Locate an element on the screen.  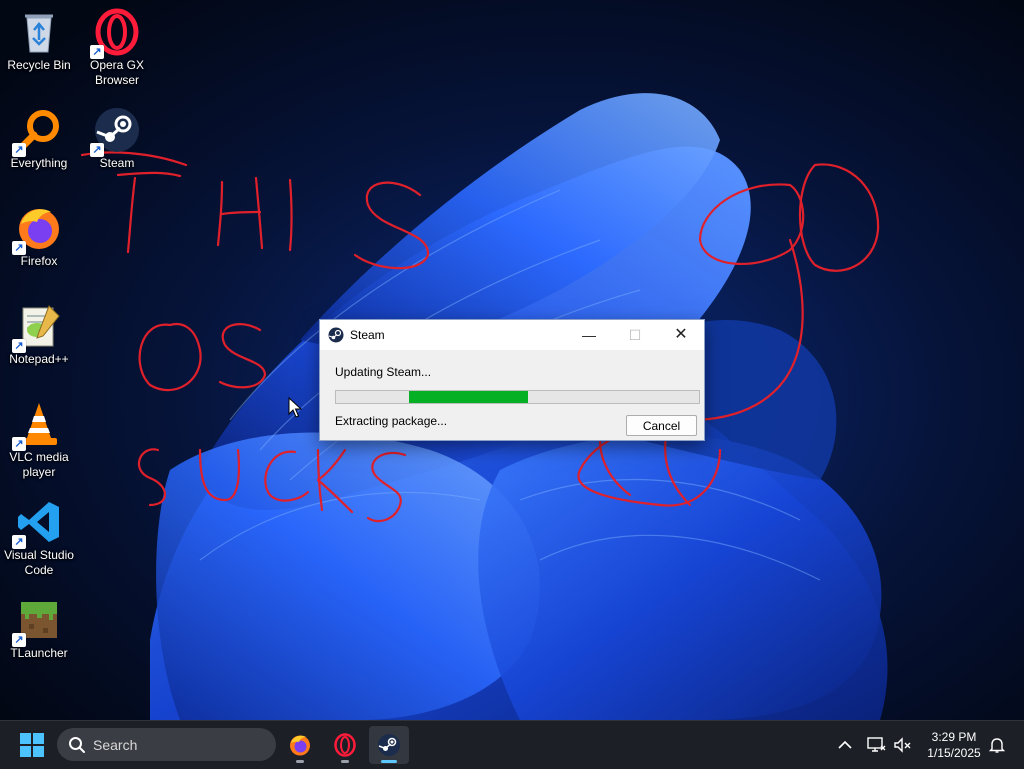
volume-muted-icon is located at coordinates (902, 745).